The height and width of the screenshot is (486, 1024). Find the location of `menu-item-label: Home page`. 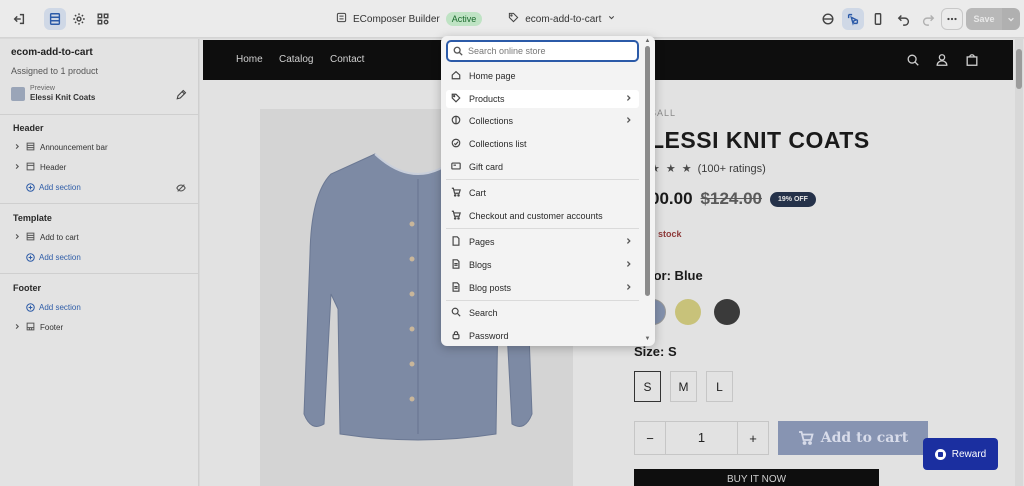

menu-item-label: Home page is located at coordinates (492, 76).